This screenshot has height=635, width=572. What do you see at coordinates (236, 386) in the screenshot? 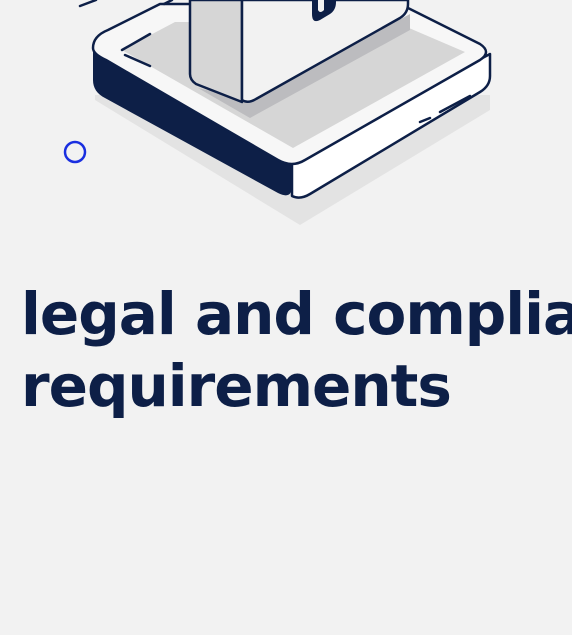
I see `headline-line-2: requirements` at bounding box center [236, 386].